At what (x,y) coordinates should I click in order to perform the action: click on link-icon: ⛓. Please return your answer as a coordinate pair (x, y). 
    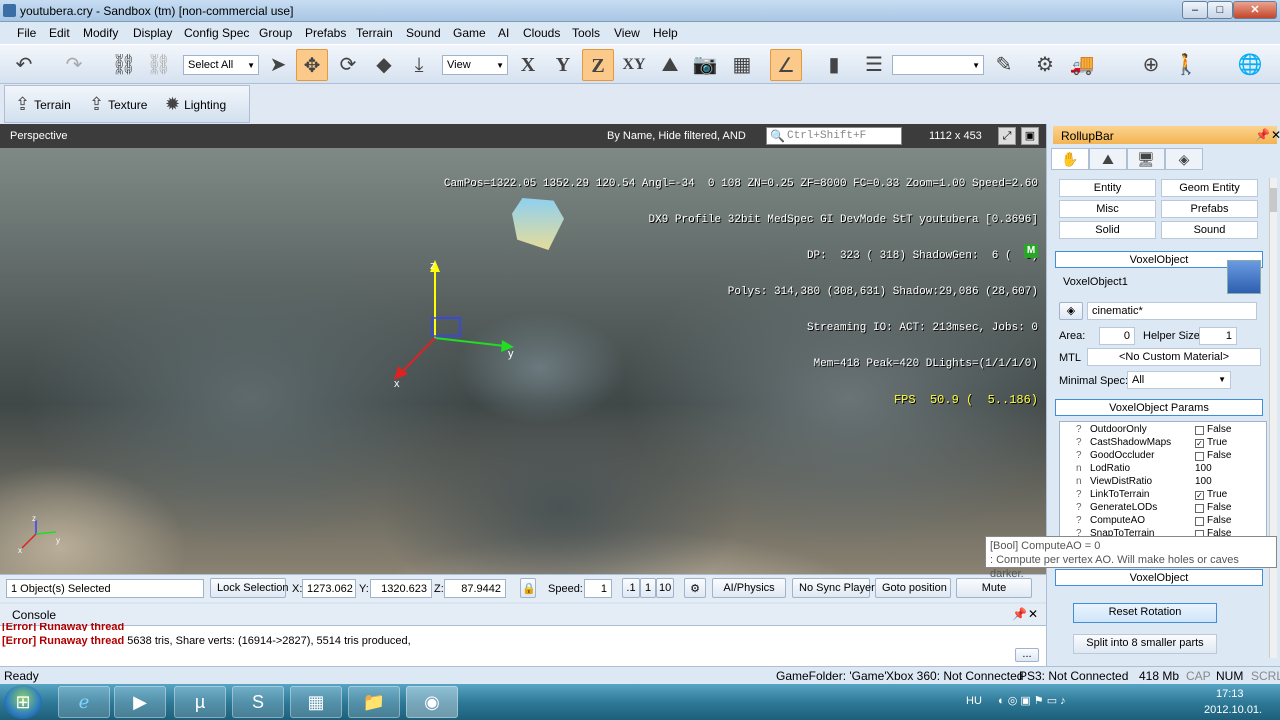
    Looking at the image, I should click on (124, 65).